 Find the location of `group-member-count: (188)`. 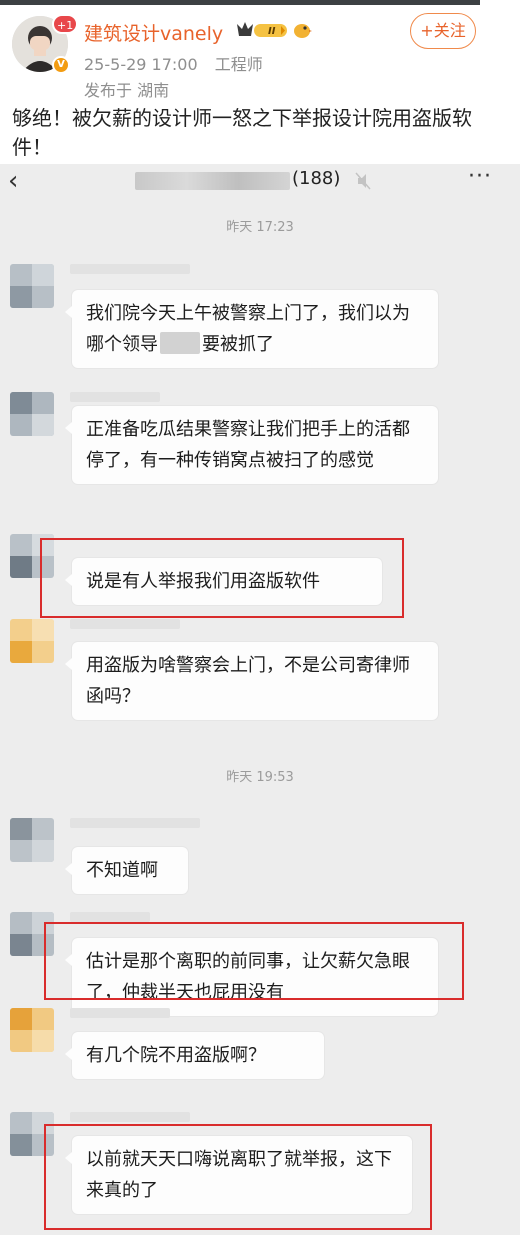

group-member-count: (188) is located at coordinates (316, 178).